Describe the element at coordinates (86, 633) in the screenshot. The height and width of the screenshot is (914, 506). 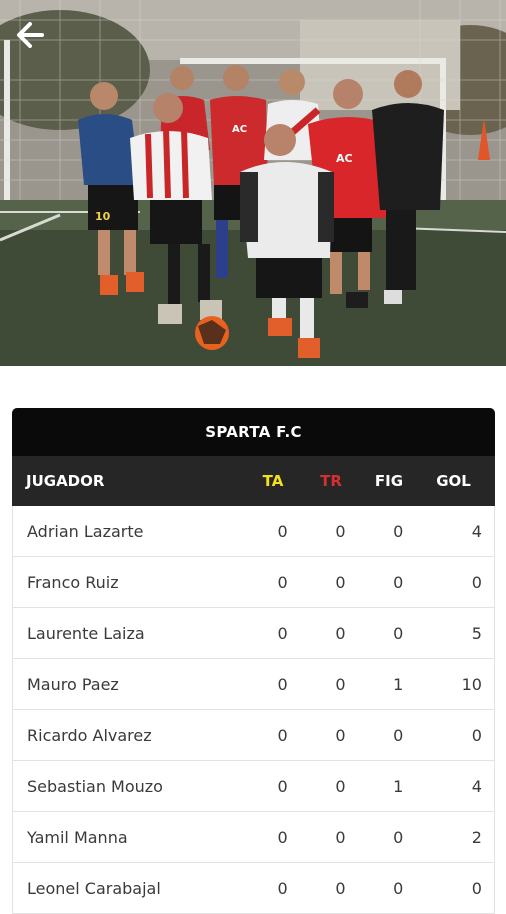
I see `player-name: Laurente Laiza` at that location.